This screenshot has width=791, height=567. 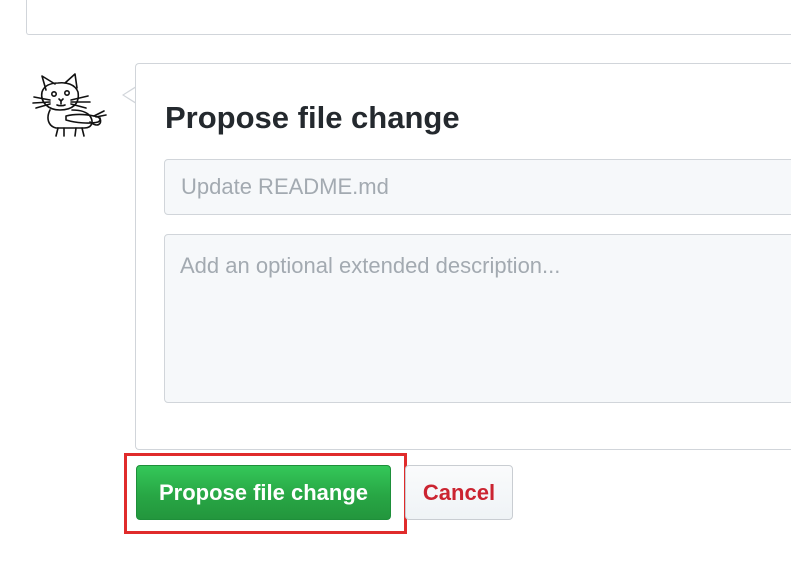 I want to click on cat-avatar-icon, so click(x=69, y=106).